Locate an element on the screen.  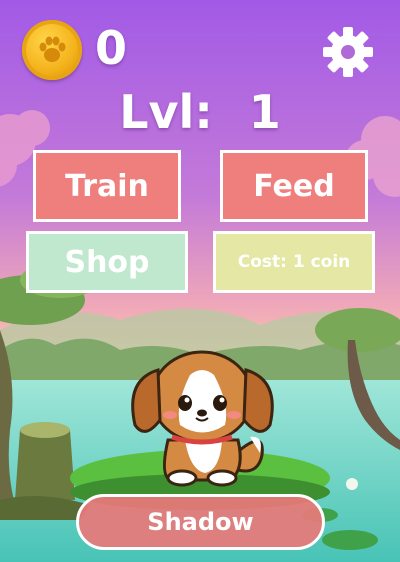
level-display: Lvl: 1 is located at coordinates (200, 112).